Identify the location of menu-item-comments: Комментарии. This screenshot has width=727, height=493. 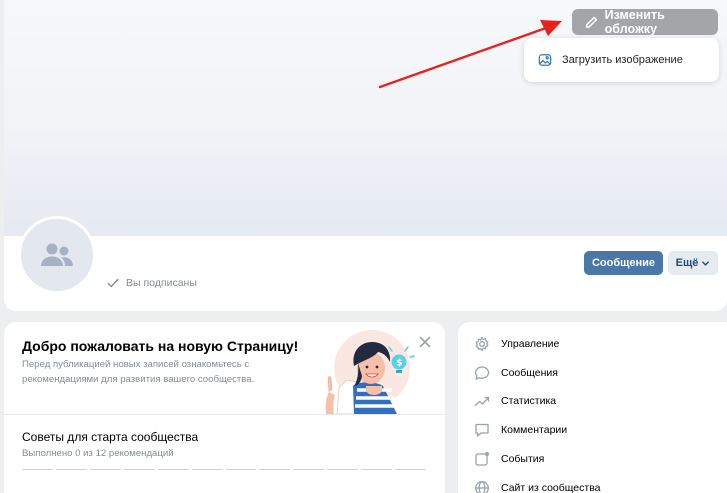
(520, 430).